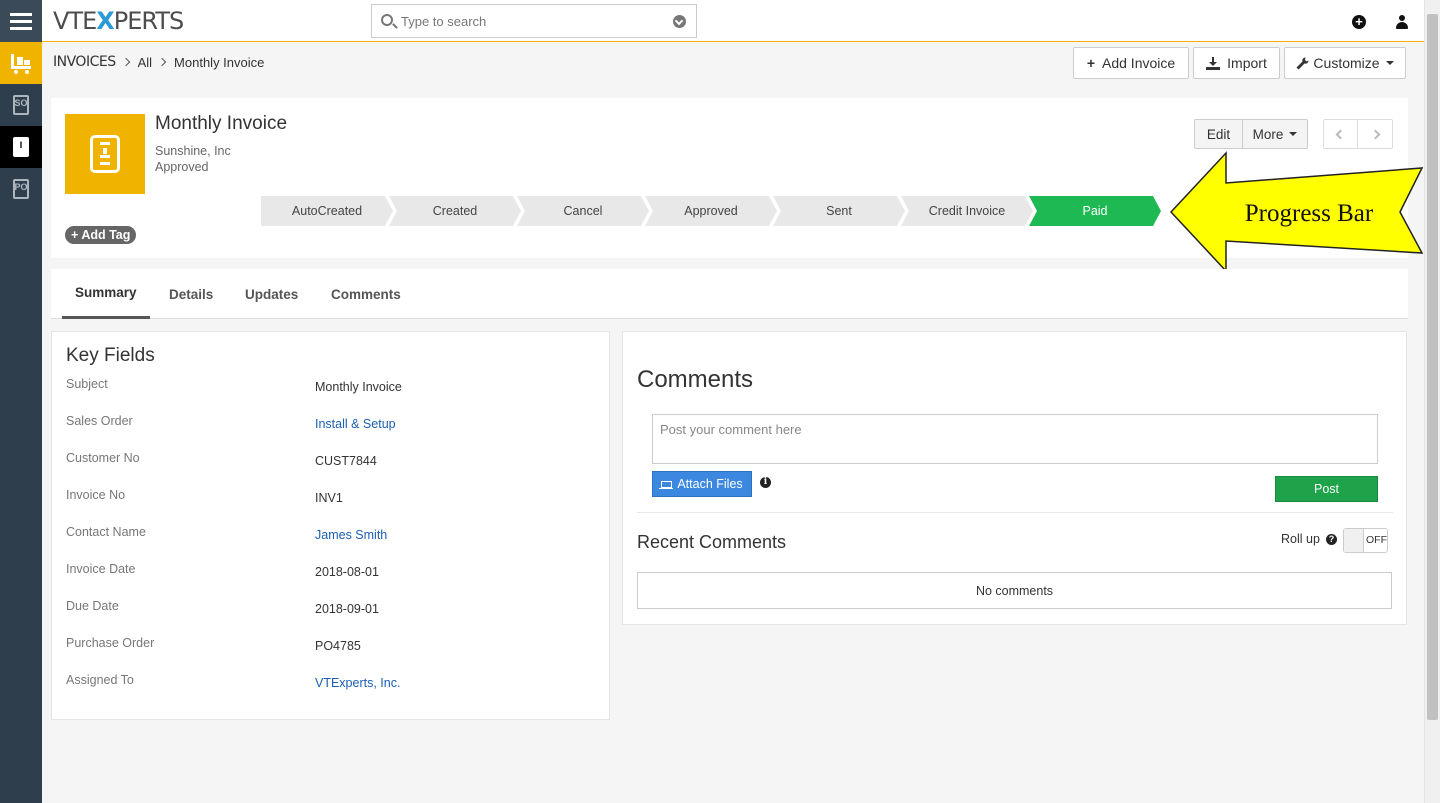  What do you see at coordinates (92, 606) in the screenshot?
I see `field-label: Due Date` at bounding box center [92, 606].